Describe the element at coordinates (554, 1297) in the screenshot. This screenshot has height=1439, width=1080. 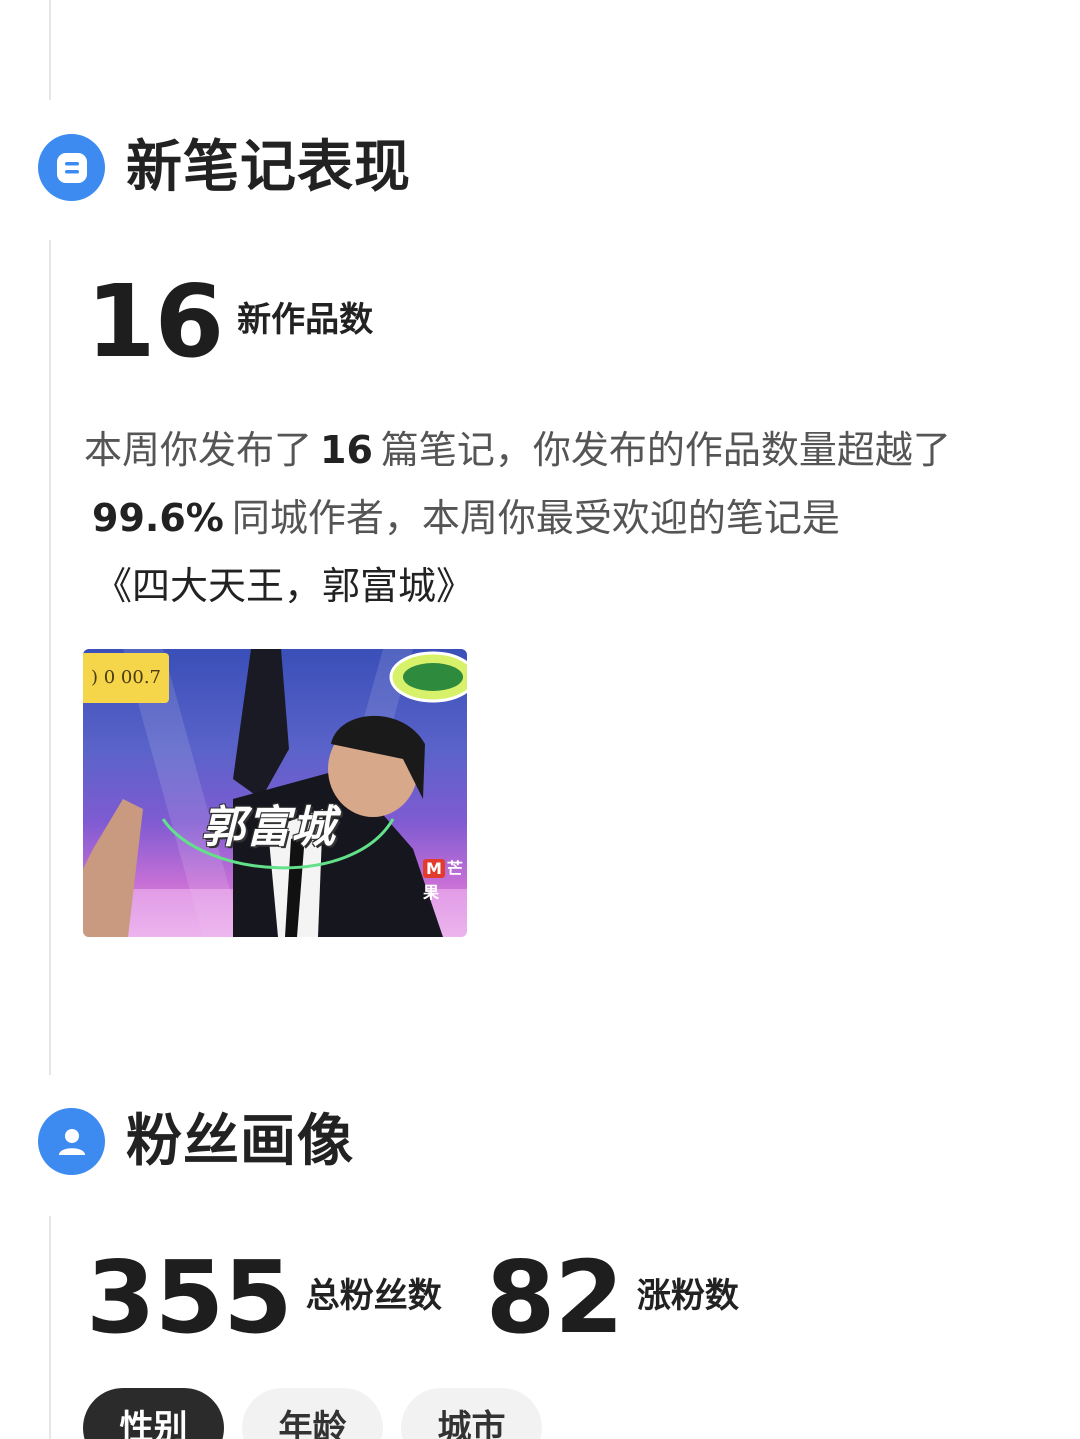
I see `fans-growth-count: 82` at that location.